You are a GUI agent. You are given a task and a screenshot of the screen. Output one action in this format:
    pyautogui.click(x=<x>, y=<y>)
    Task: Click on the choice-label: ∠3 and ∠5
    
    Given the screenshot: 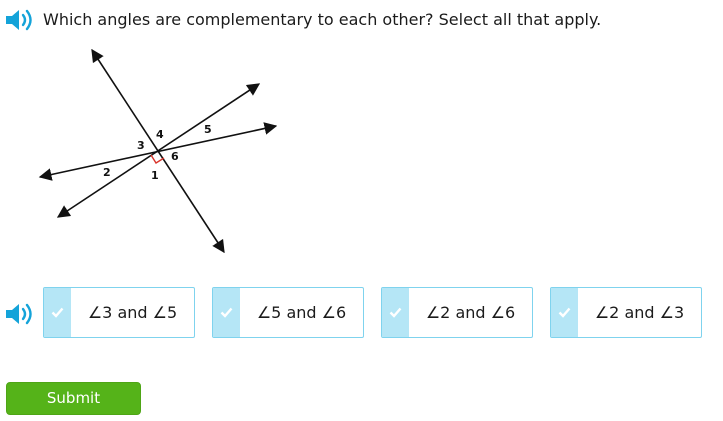 What is the action you would take?
    pyautogui.click(x=132, y=312)
    